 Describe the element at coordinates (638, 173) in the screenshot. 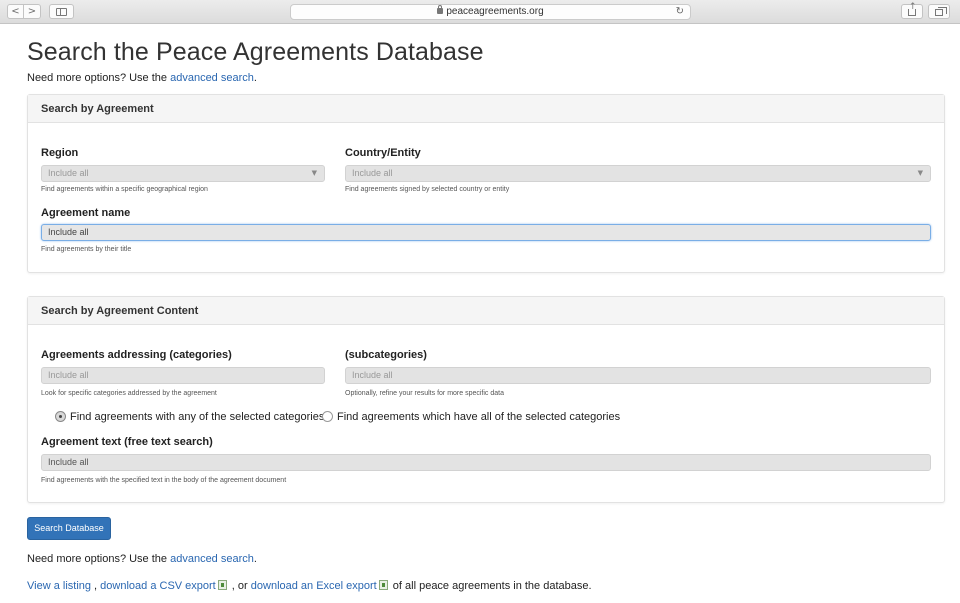

I see `country-select: Include all ▼` at that location.